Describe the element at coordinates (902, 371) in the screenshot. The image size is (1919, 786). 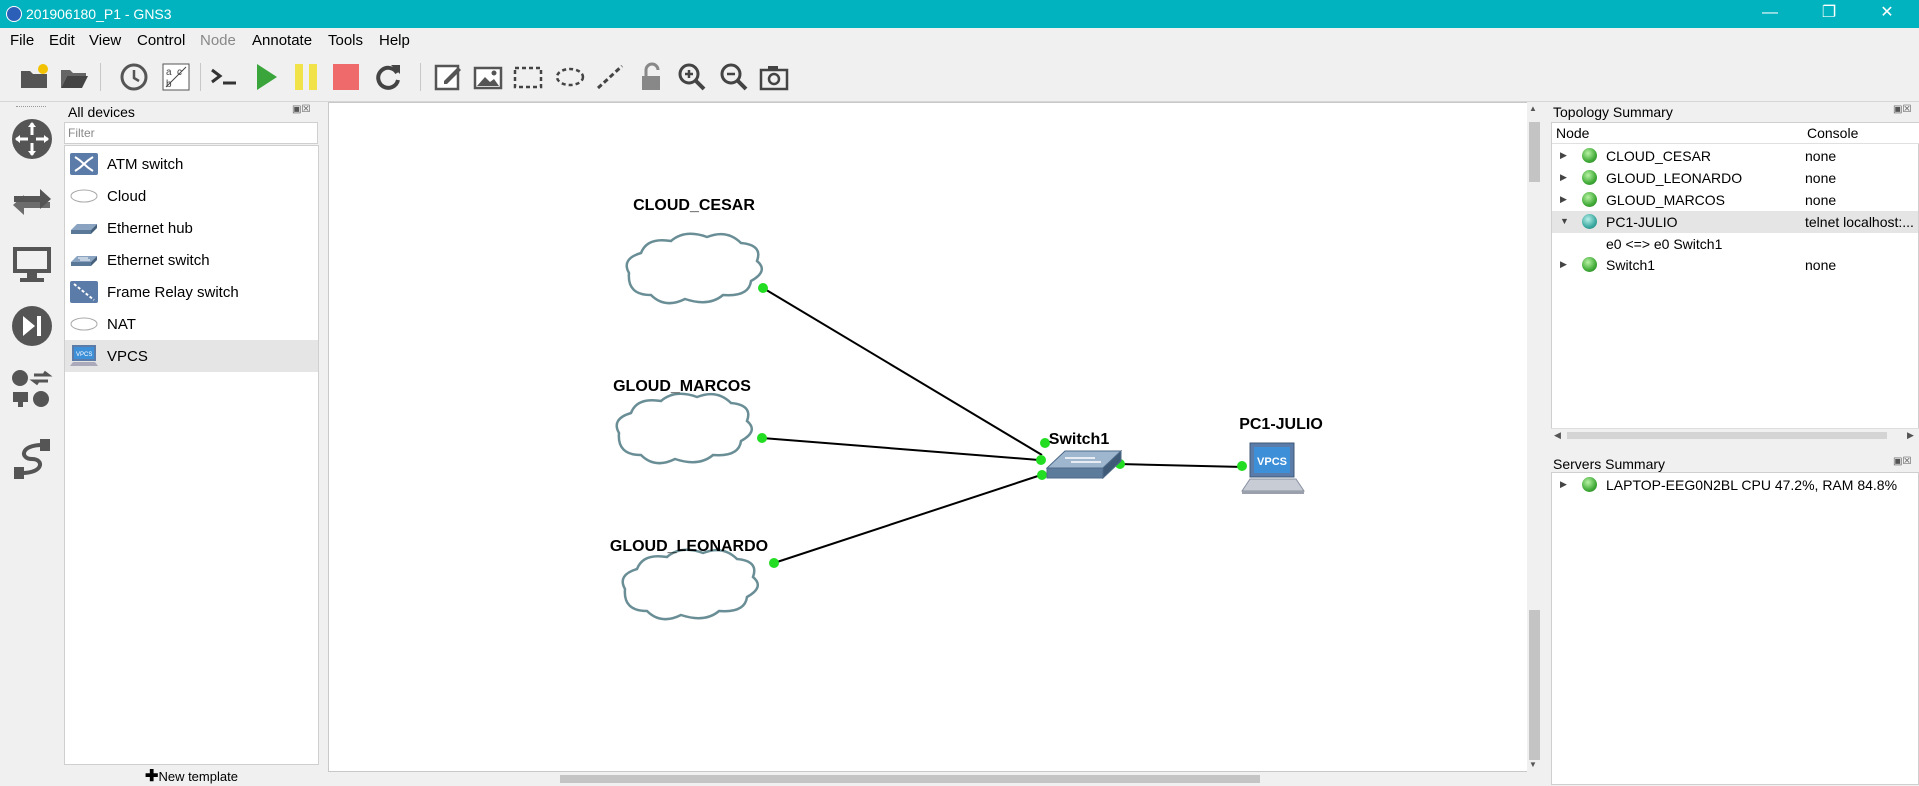
I see `link-cloud-cesar-switch1` at that location.